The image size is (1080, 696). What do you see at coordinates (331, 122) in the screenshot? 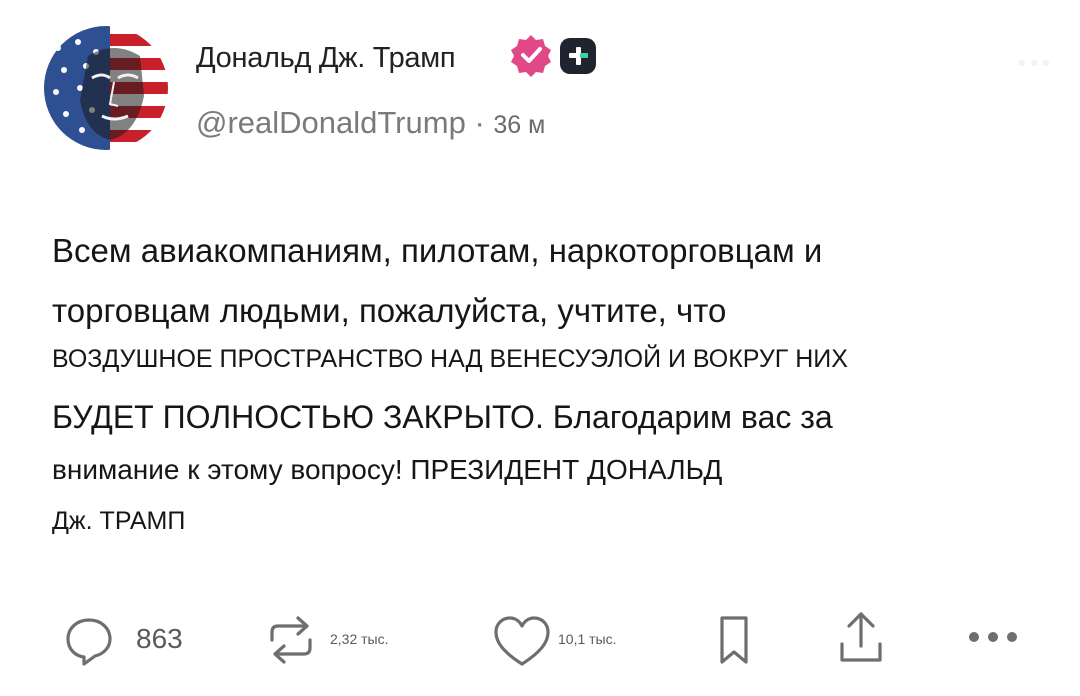
I see `author-handle: @realDonaldTrump` at bounding box center [331, 122].